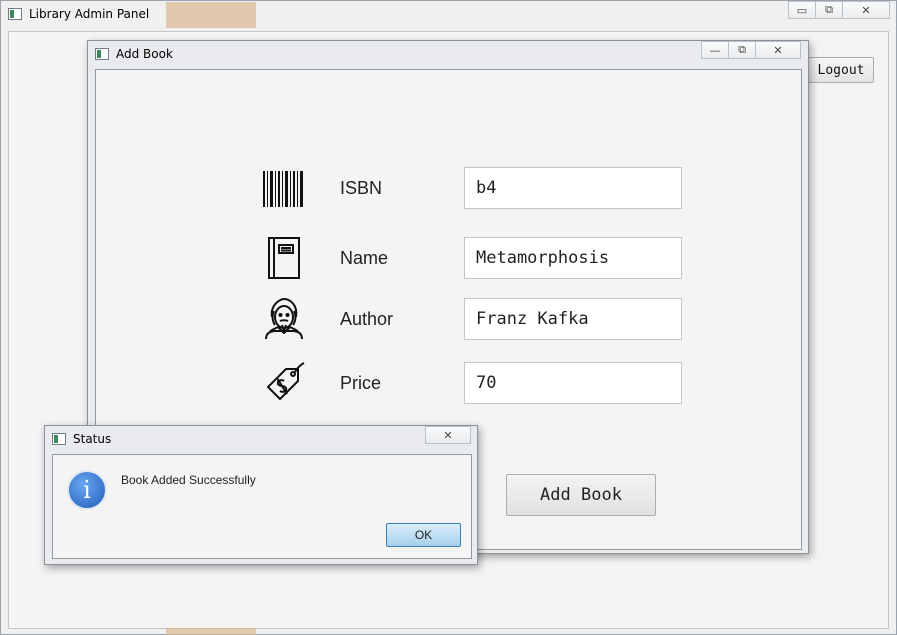 This screenshot has width=897, height=635. What do you see at coordinates (261, 440) in the screenshot?
I see `status-titlebar: Status ✕` at bounding box center [261, 440].